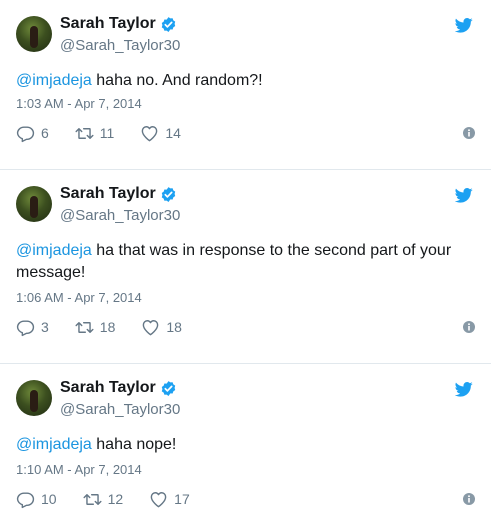  Describe the element at coordinates (182, 499) in the screenshot. I see `like-count: 17` at that location.